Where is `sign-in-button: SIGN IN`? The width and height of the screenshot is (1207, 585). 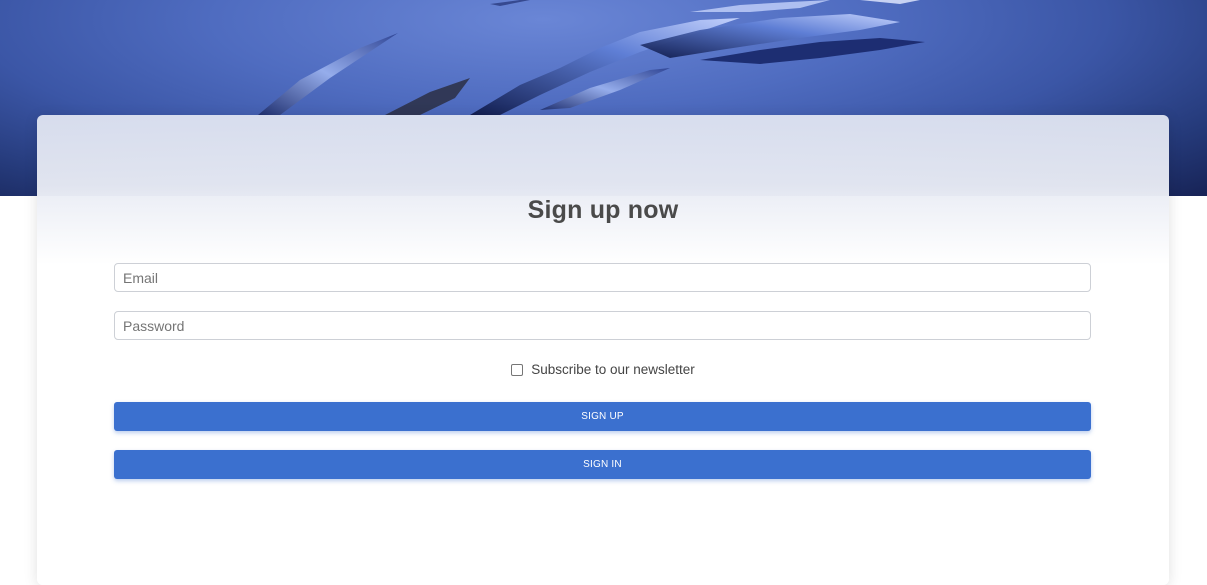 sign-in-button: SIGN IN is located at coordinates (602, 464).